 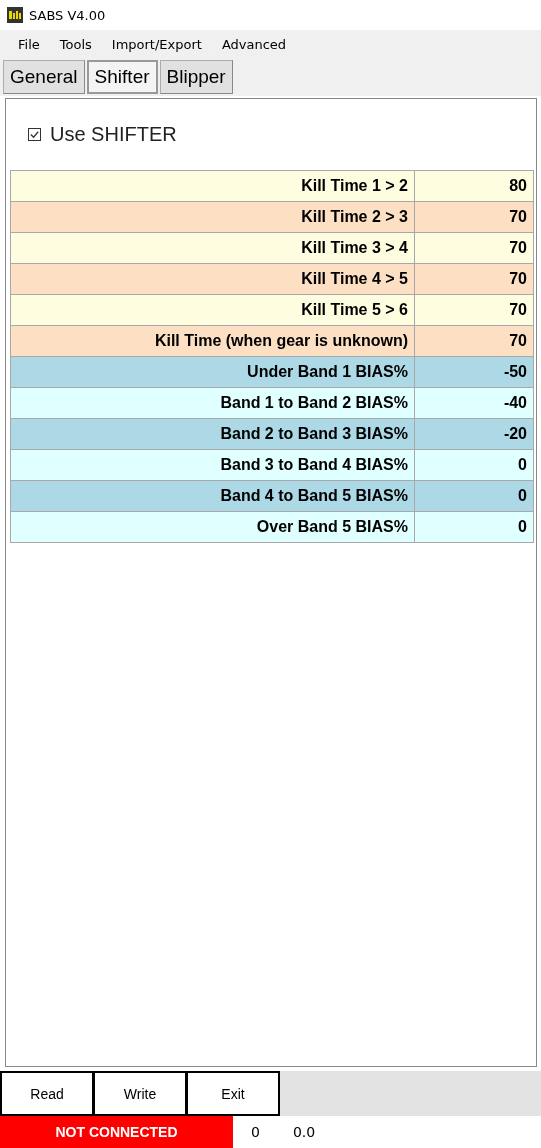 I want to click on table-cell: Band 2 to Band 3 BIAS%, so click(x=212, y=434).